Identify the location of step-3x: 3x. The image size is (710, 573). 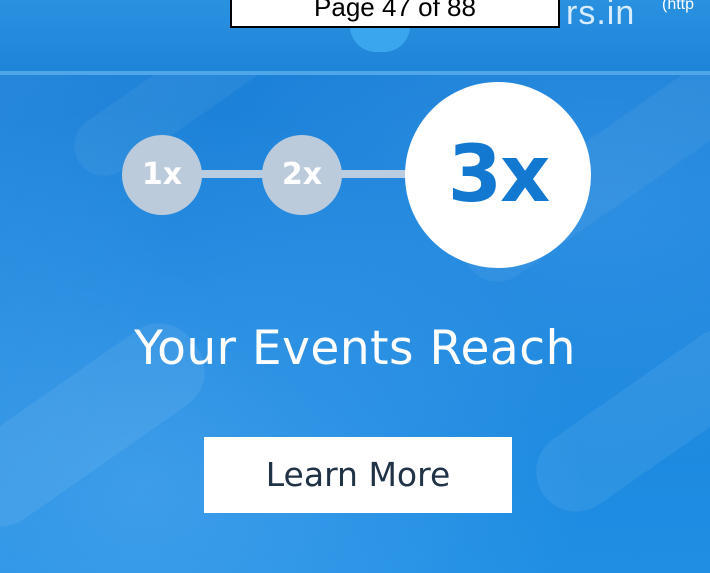
(498, 175).